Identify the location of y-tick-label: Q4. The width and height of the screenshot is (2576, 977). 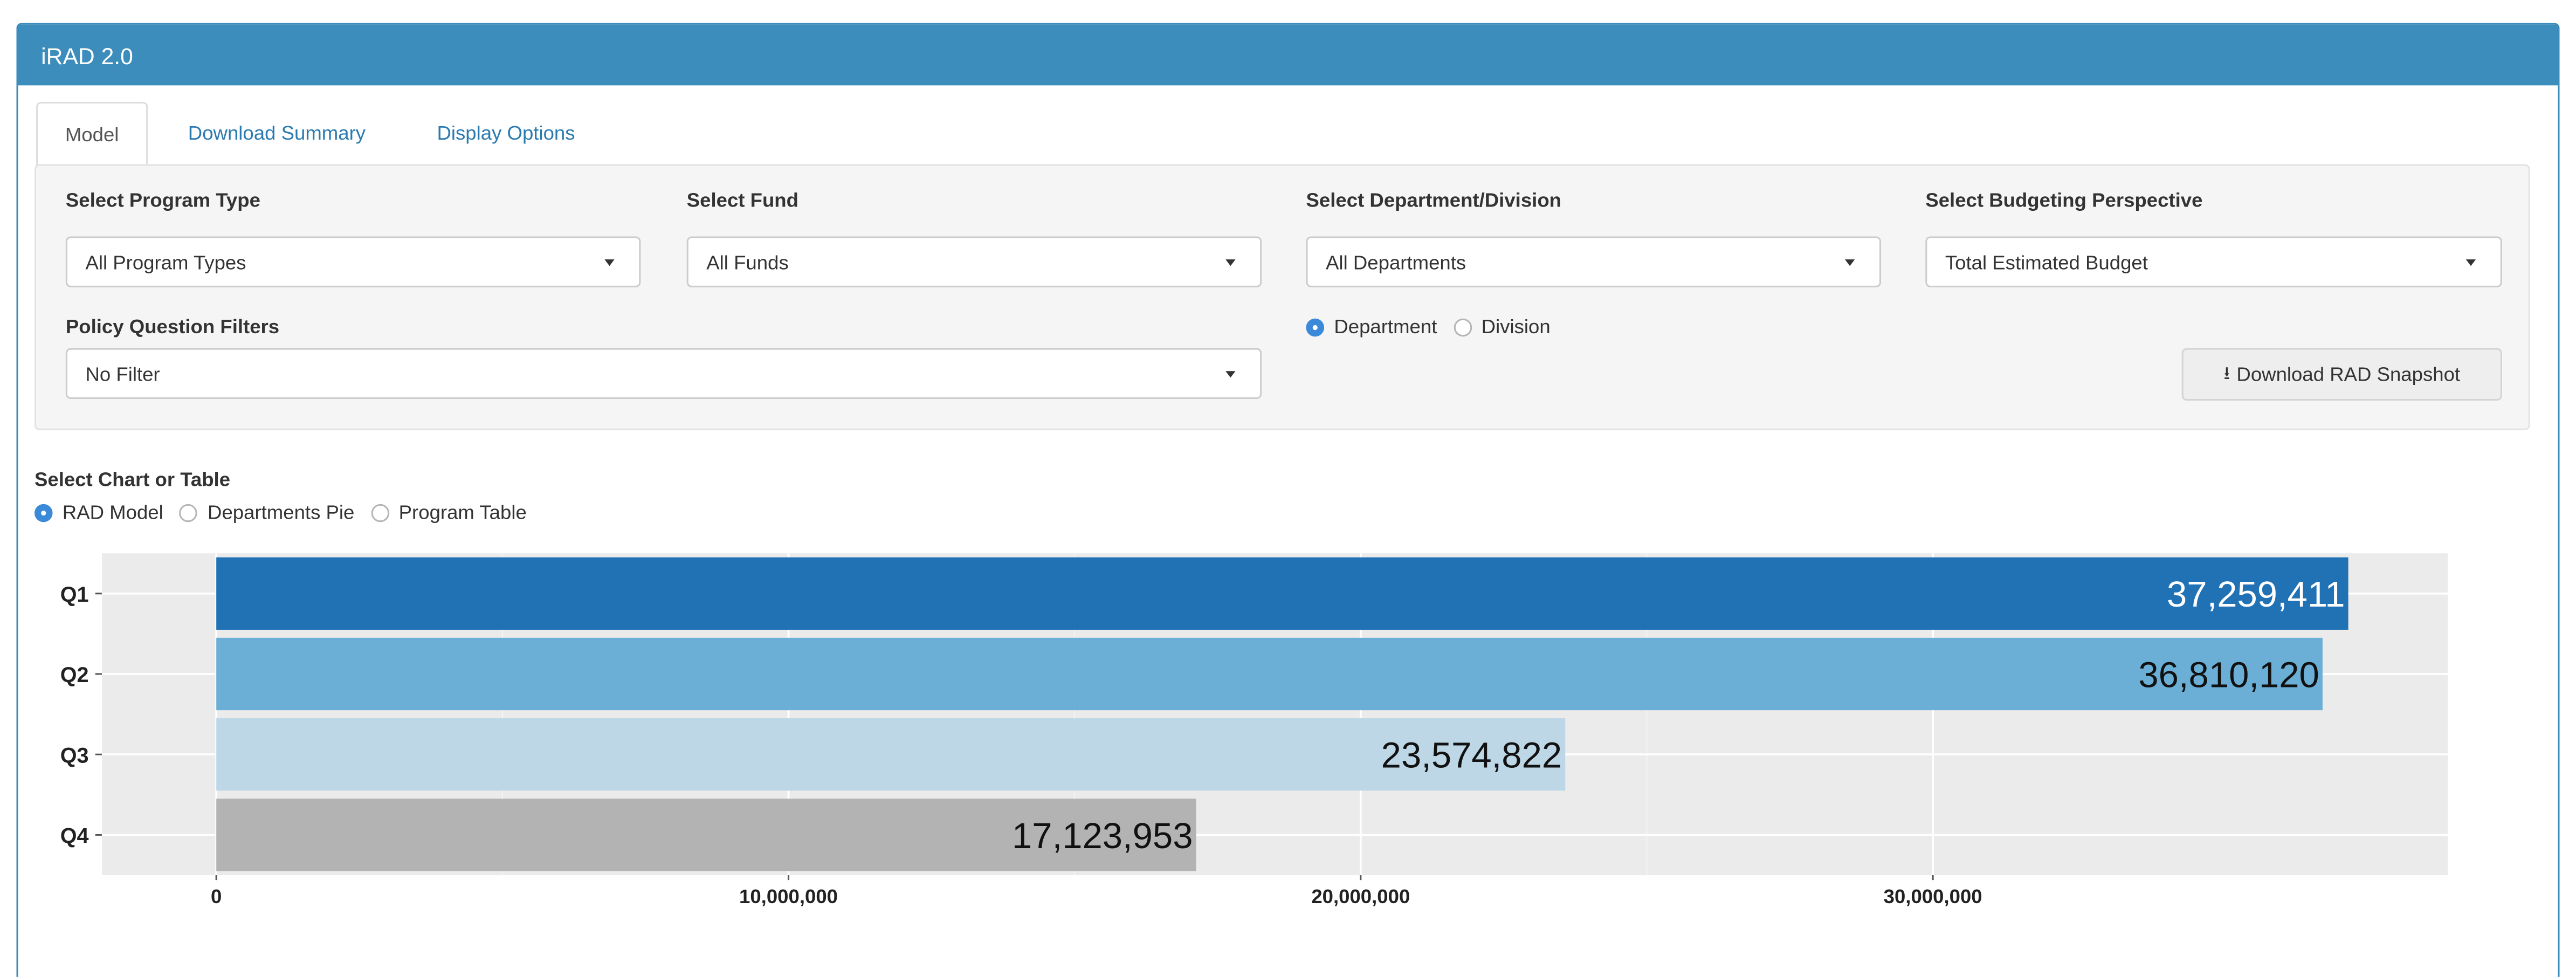
(74, 836).